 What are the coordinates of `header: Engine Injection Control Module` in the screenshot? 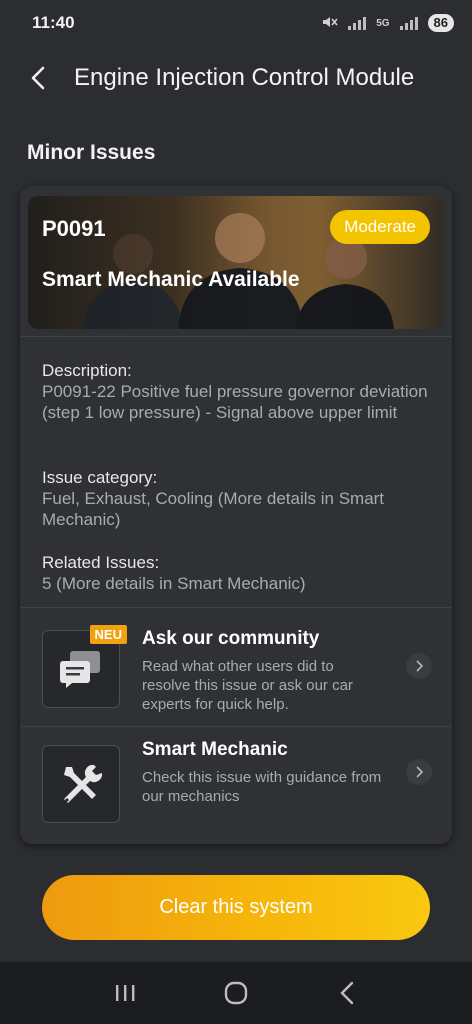 It's located at (236, 78).